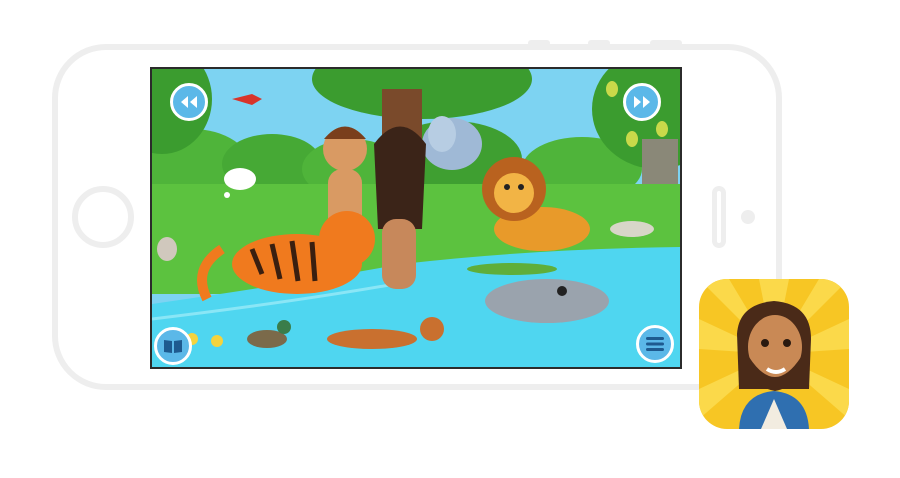 The height and width of the screenshot is (478, 900). Describe the element at coordinates (514, 193) in the screenshot. I see `lion-face` at that location.